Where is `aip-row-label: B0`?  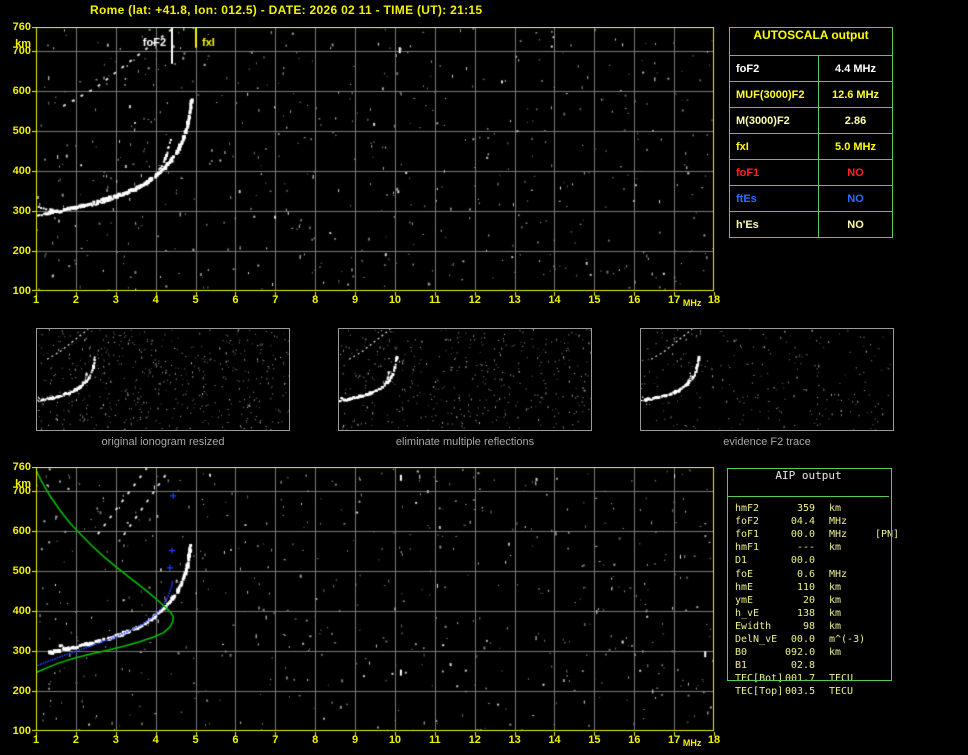 aip-row-label: B0 is located at coordinates (741, 653).